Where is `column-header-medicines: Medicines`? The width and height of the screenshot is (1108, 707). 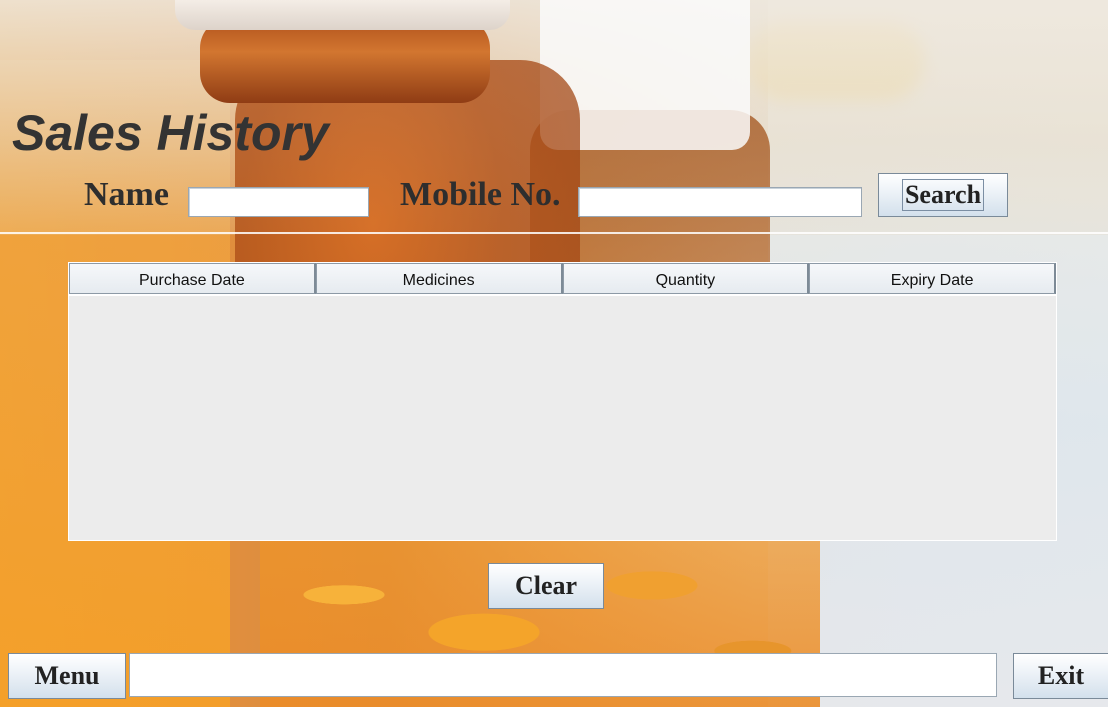 column-header-medicines: Medicines is located at coordinates (439, 278).